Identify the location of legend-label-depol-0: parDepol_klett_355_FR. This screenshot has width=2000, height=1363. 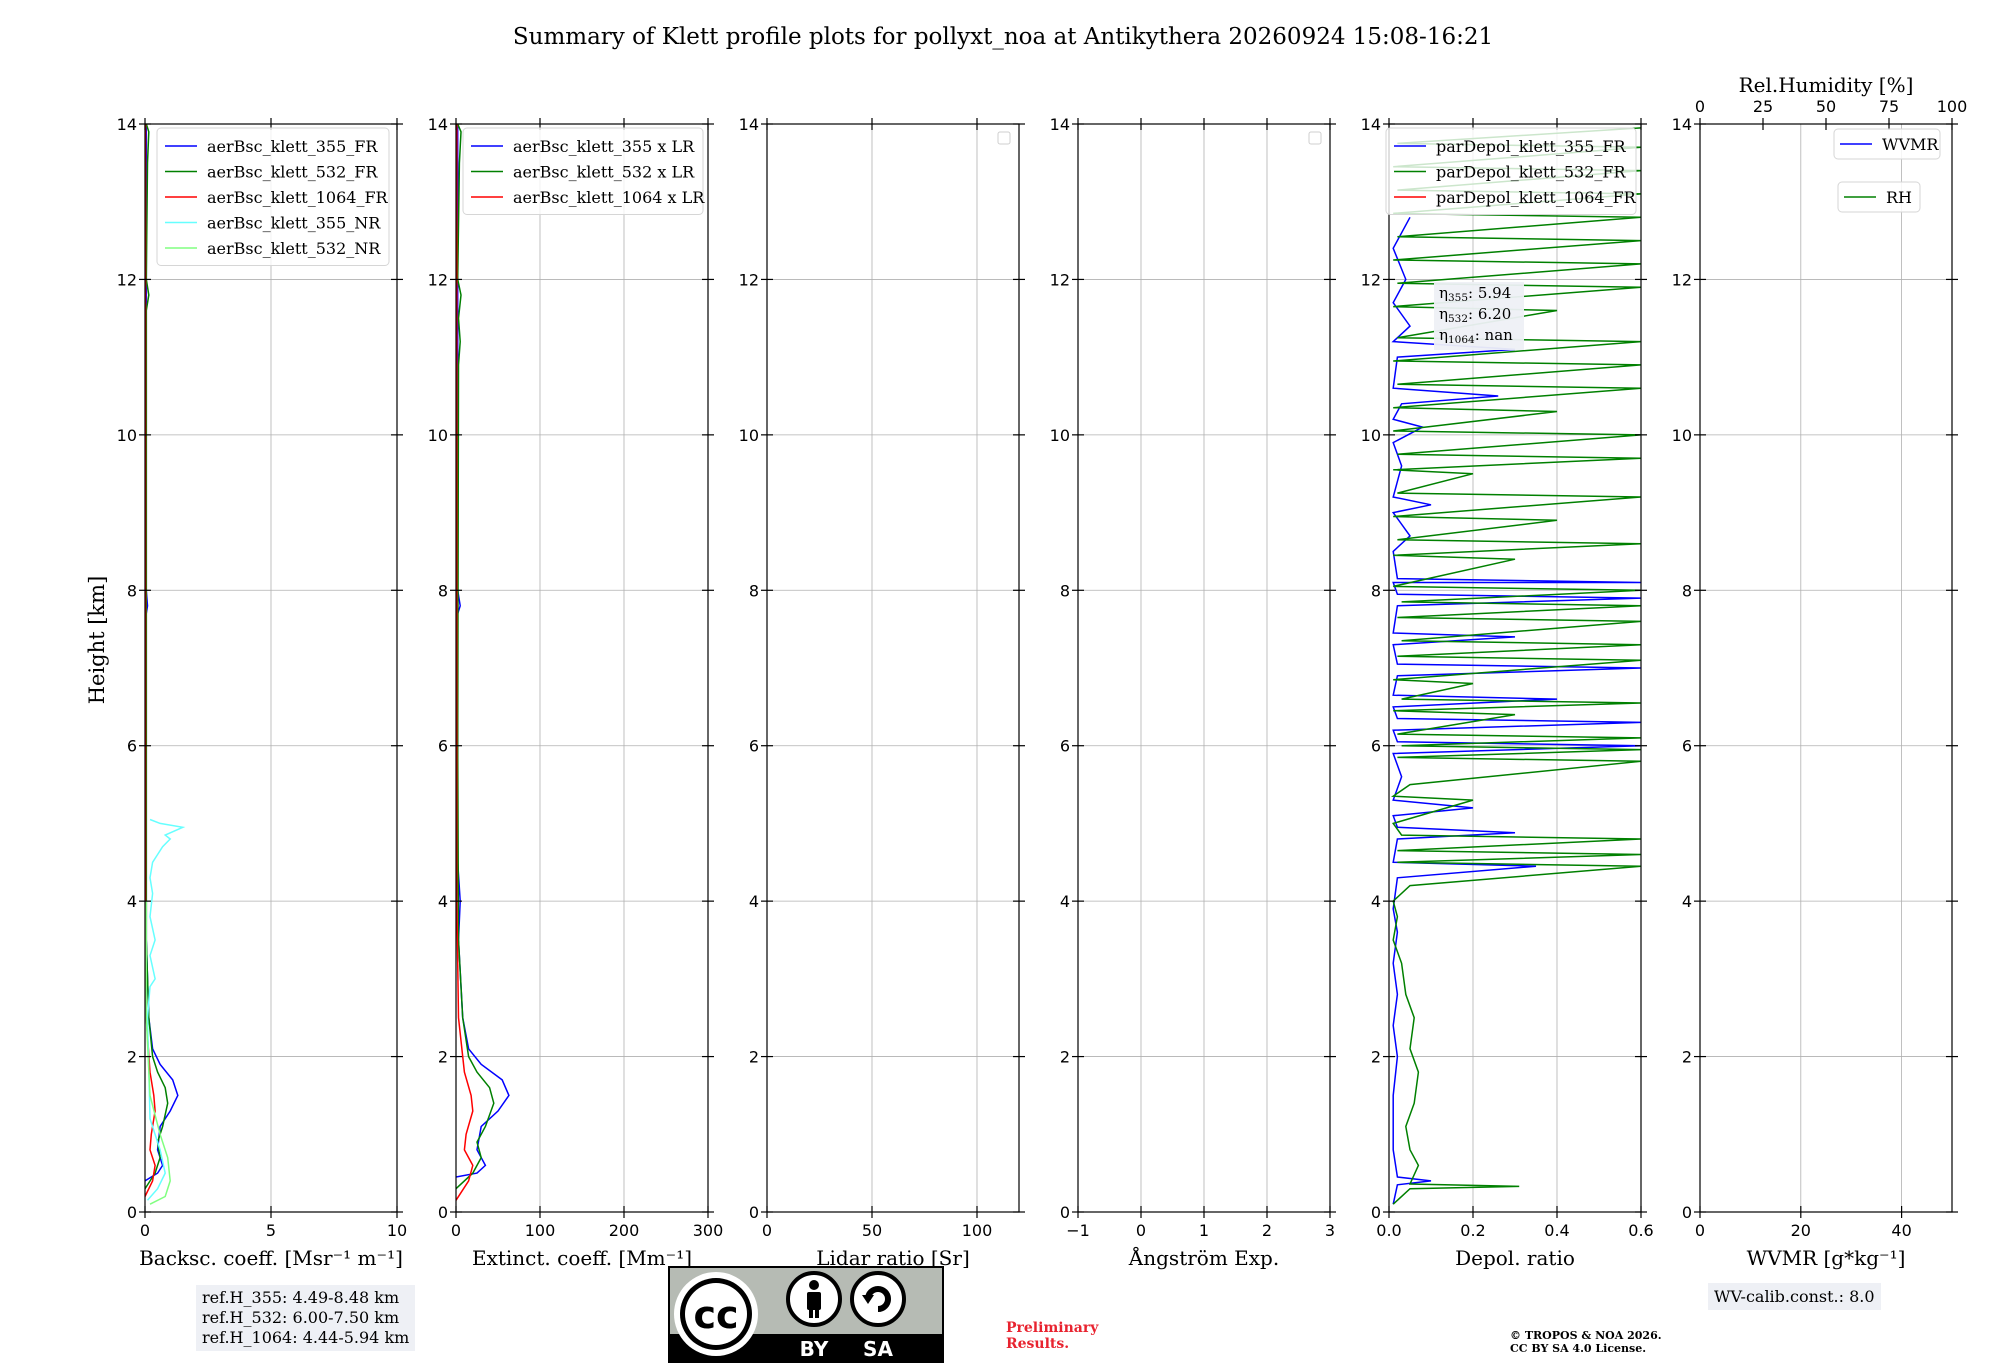
(1531, 146).